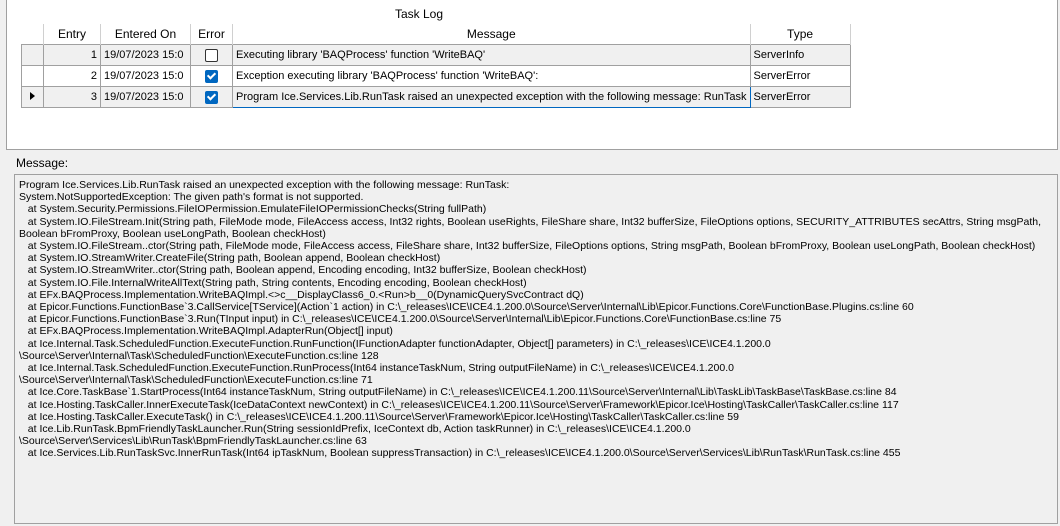  Describe the element at coordinates (32, 34) in the screenshot. I see `column-header-selector` at that location.